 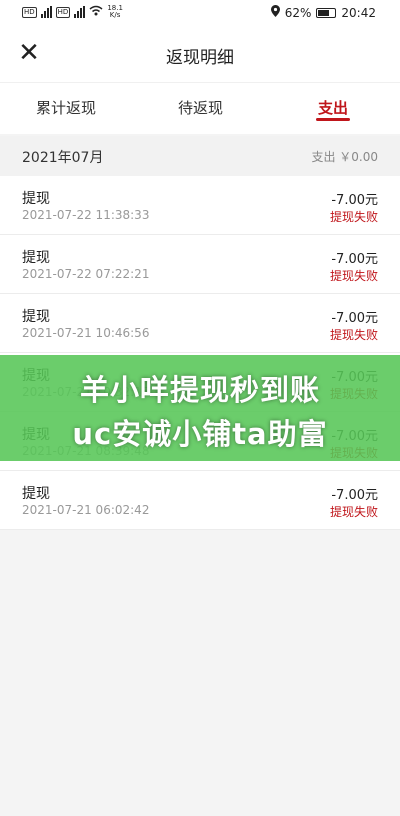 I want to click on record-time: 2021-07-21 10:32:15, so click(x=86, y=392).